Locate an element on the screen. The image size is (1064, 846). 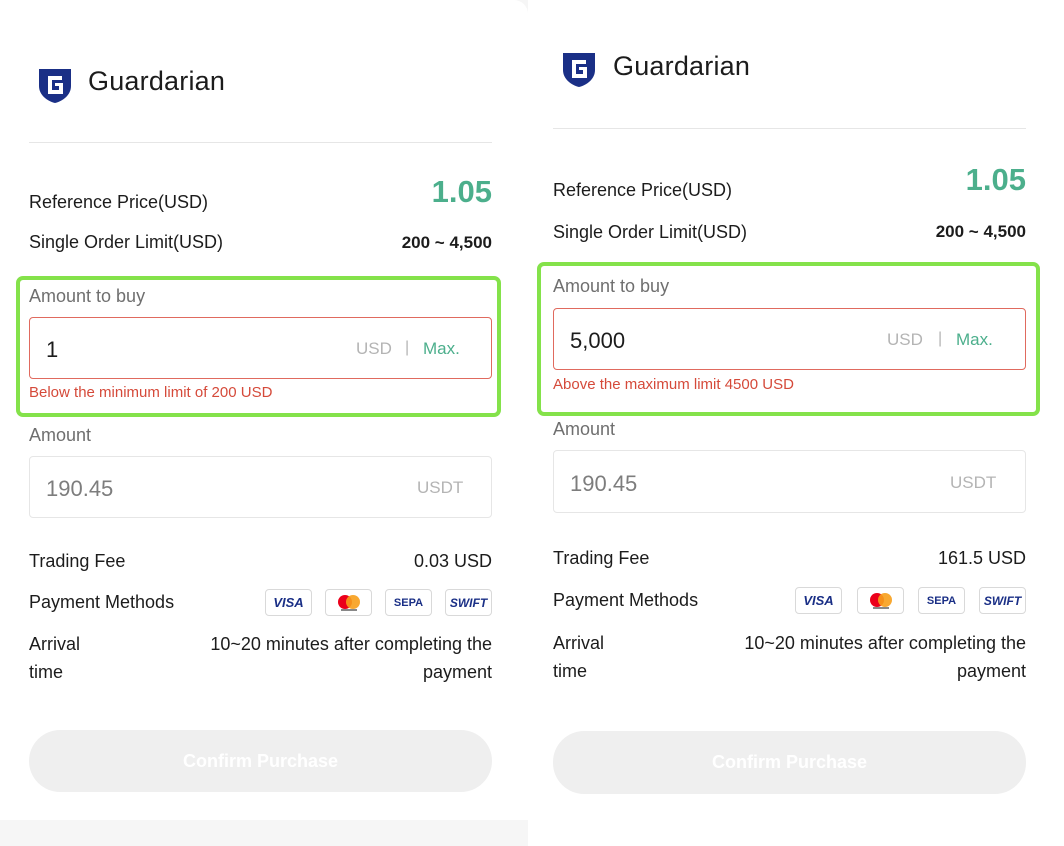
amount-error-message: Above the maximum limit 4500 USD is located at coordinates (673, 384).